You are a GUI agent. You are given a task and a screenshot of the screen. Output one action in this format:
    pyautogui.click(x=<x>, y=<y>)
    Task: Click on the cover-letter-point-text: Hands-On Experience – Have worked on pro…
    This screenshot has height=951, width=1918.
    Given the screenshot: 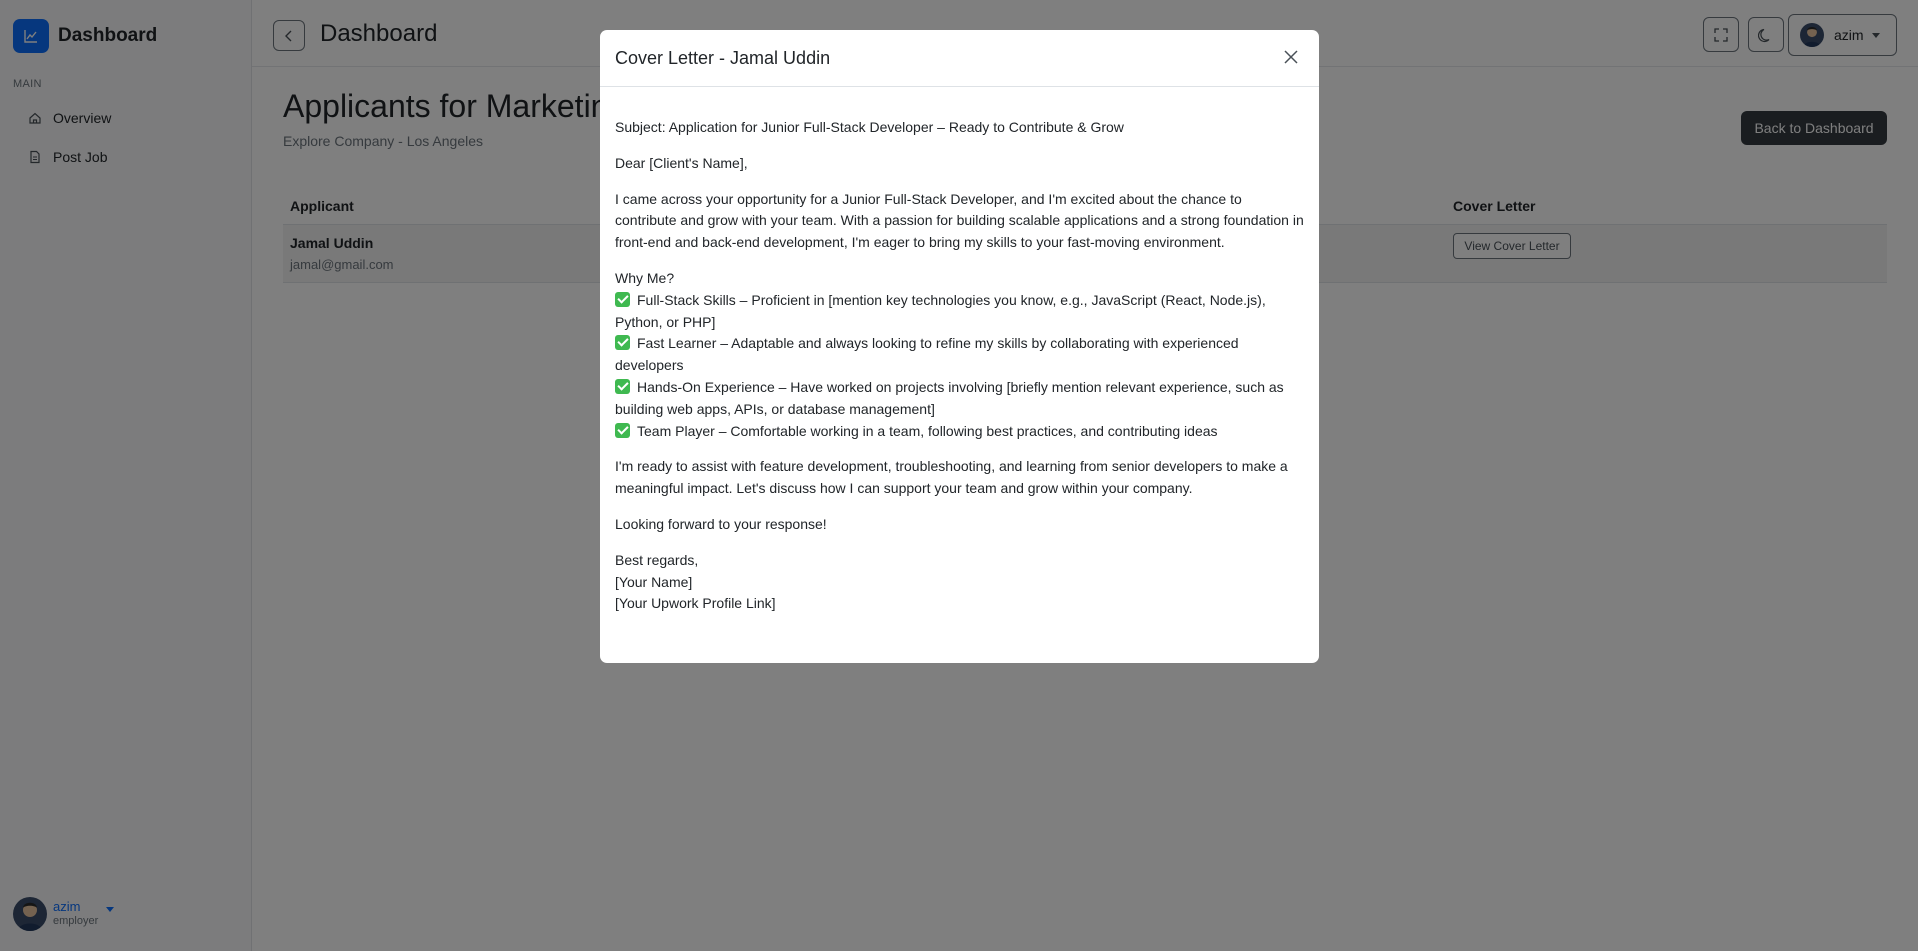 What is the action you would take?
    pyautogui.click(x=949, y=397)
    